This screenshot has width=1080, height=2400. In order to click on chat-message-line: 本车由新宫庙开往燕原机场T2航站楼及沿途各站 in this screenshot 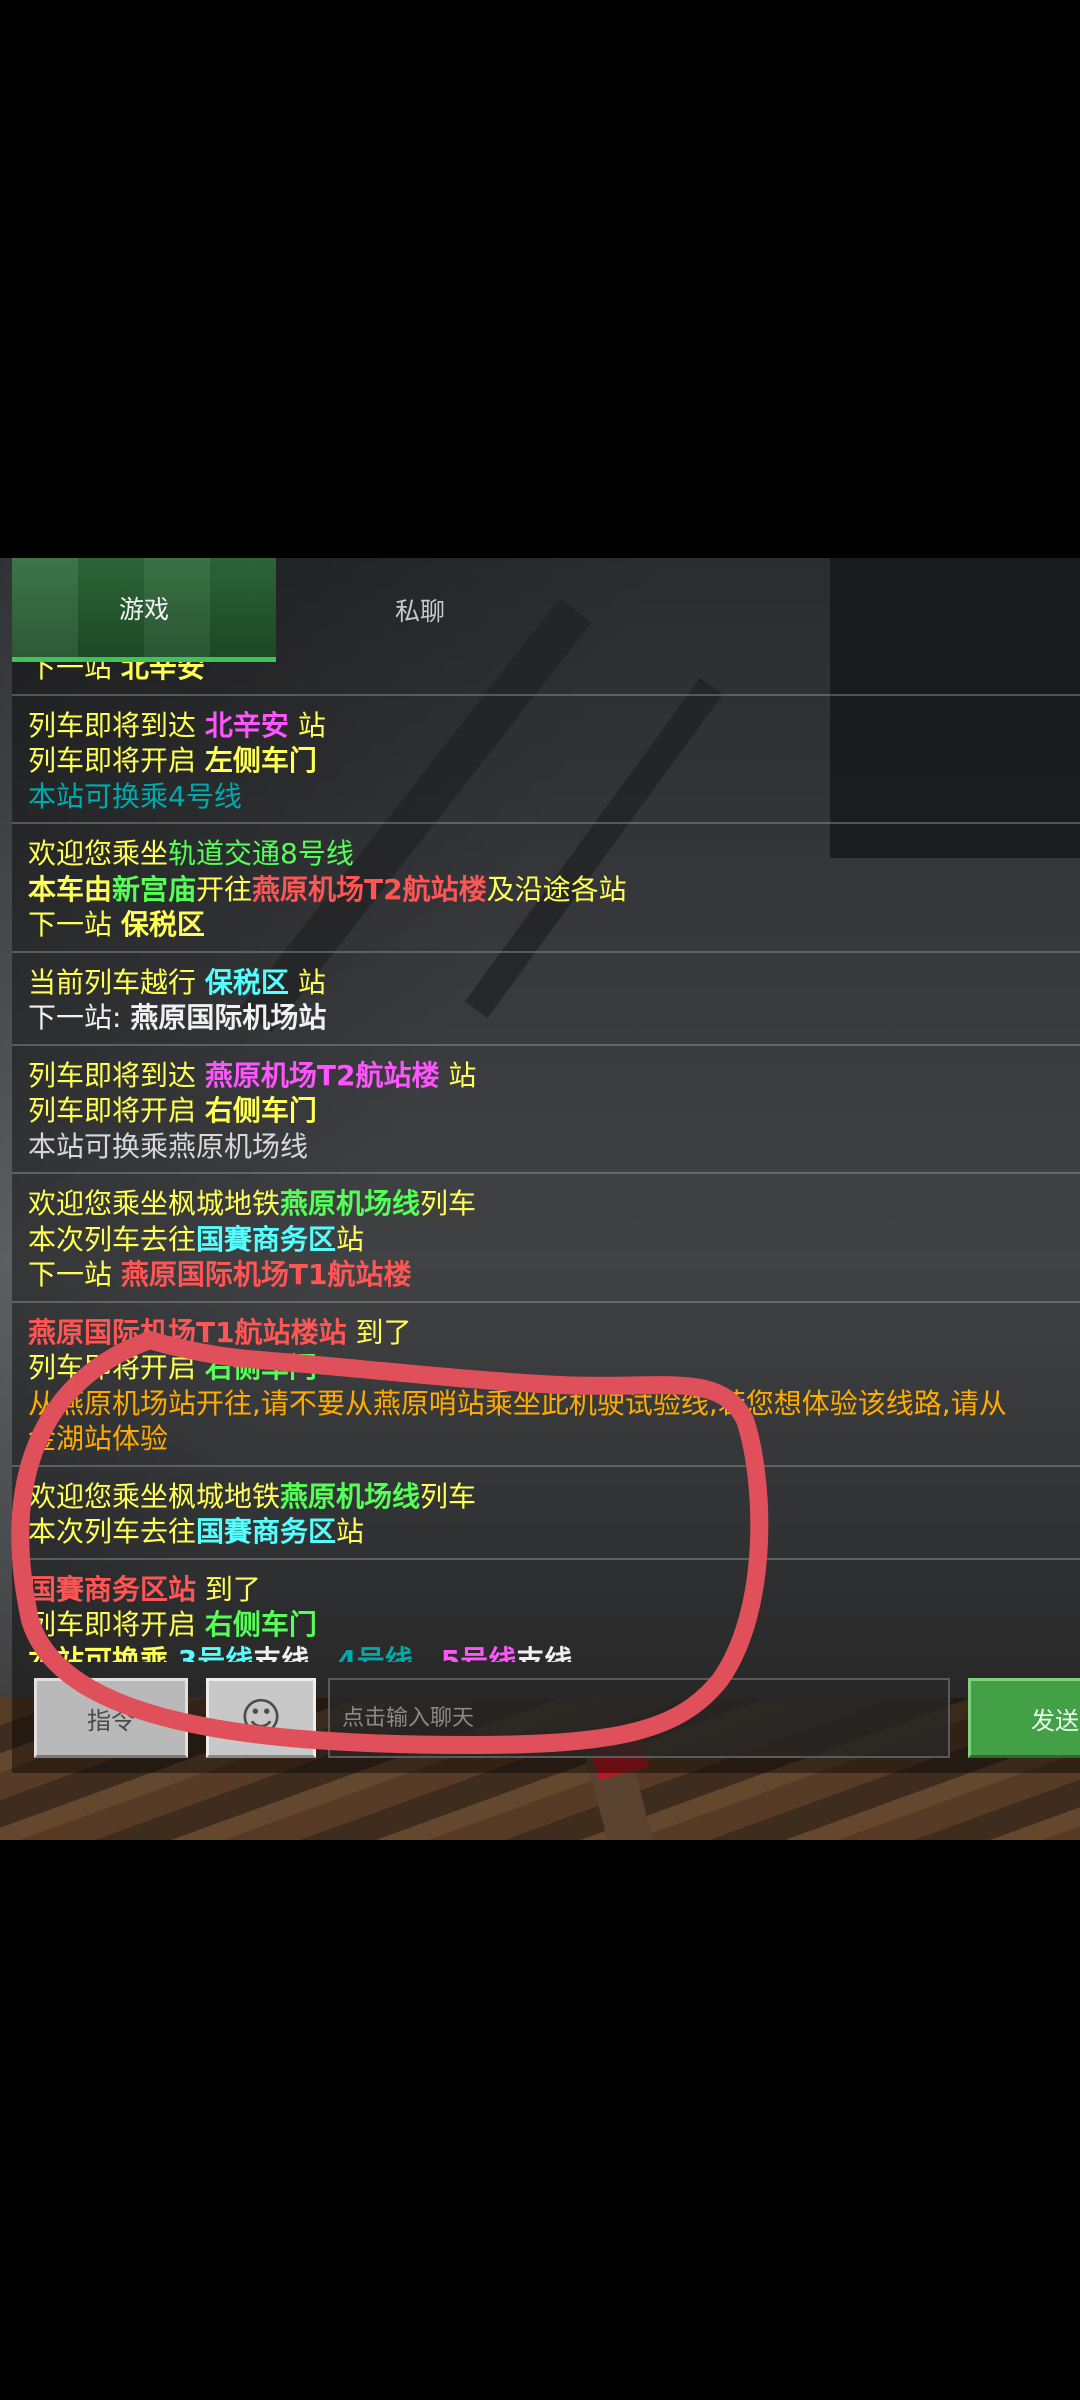, I will do `click(554, 890)`.